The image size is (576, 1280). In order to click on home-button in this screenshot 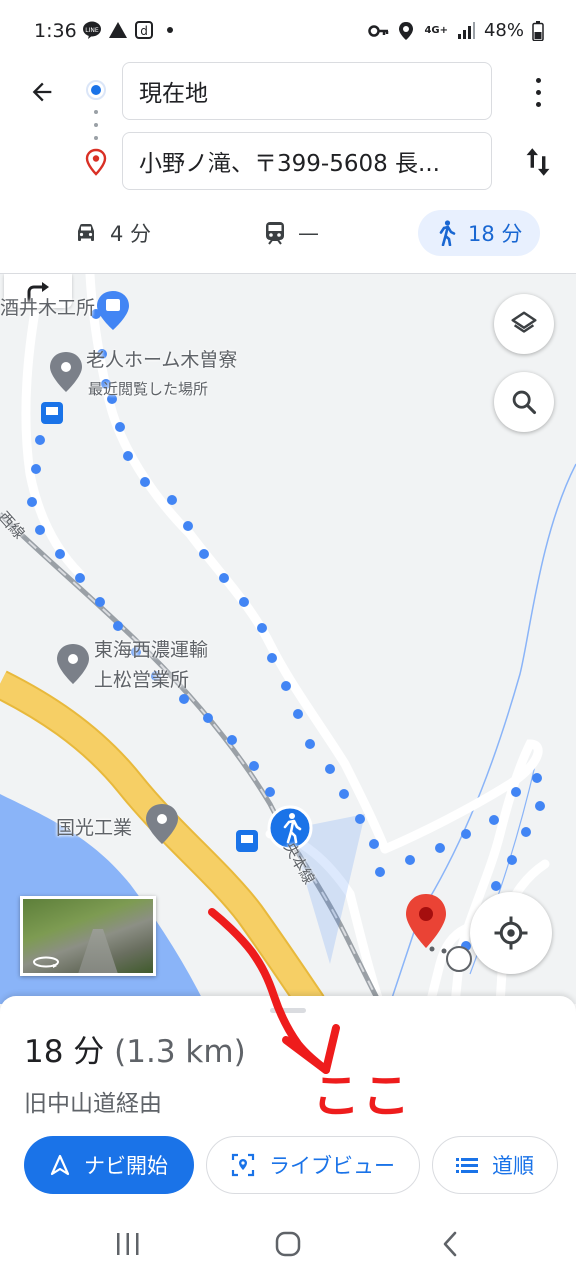, I will do `click(288, 1244)`.